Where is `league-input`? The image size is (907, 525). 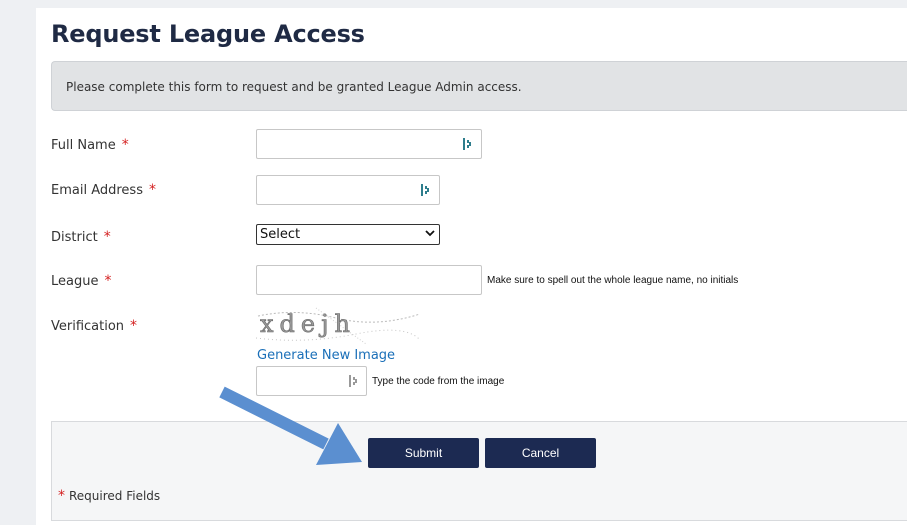
league-input is located at coordinates (369, 280).